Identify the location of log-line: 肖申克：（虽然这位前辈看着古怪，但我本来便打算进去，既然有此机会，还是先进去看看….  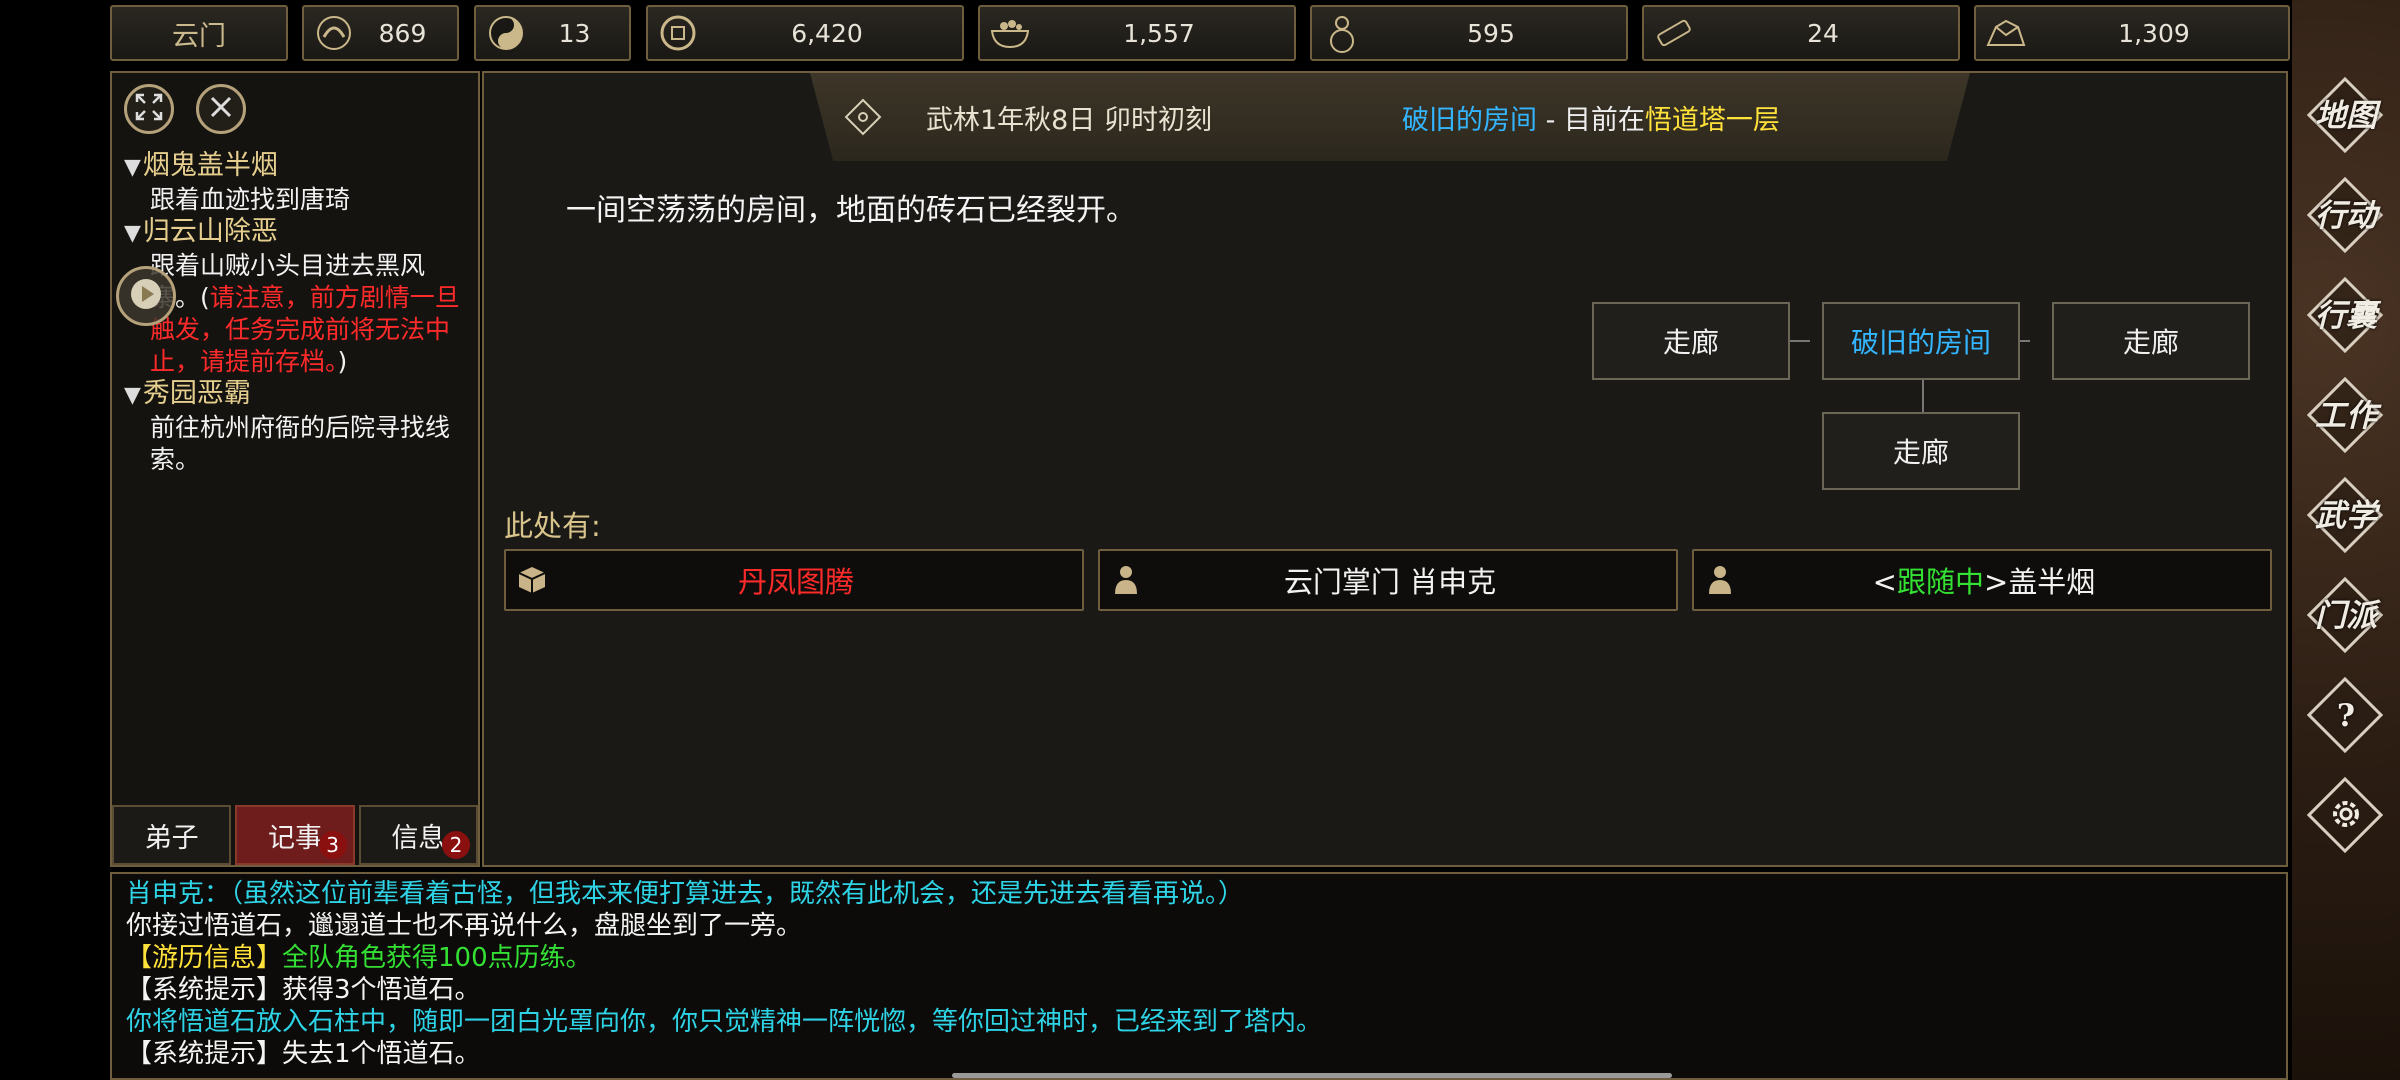
(685, 894).